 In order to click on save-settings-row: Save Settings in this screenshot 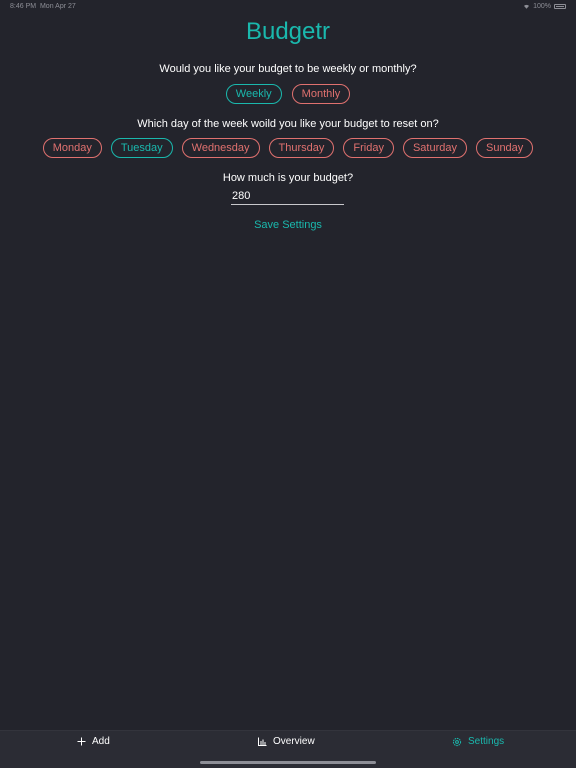, I will do `click(288, 225)`.